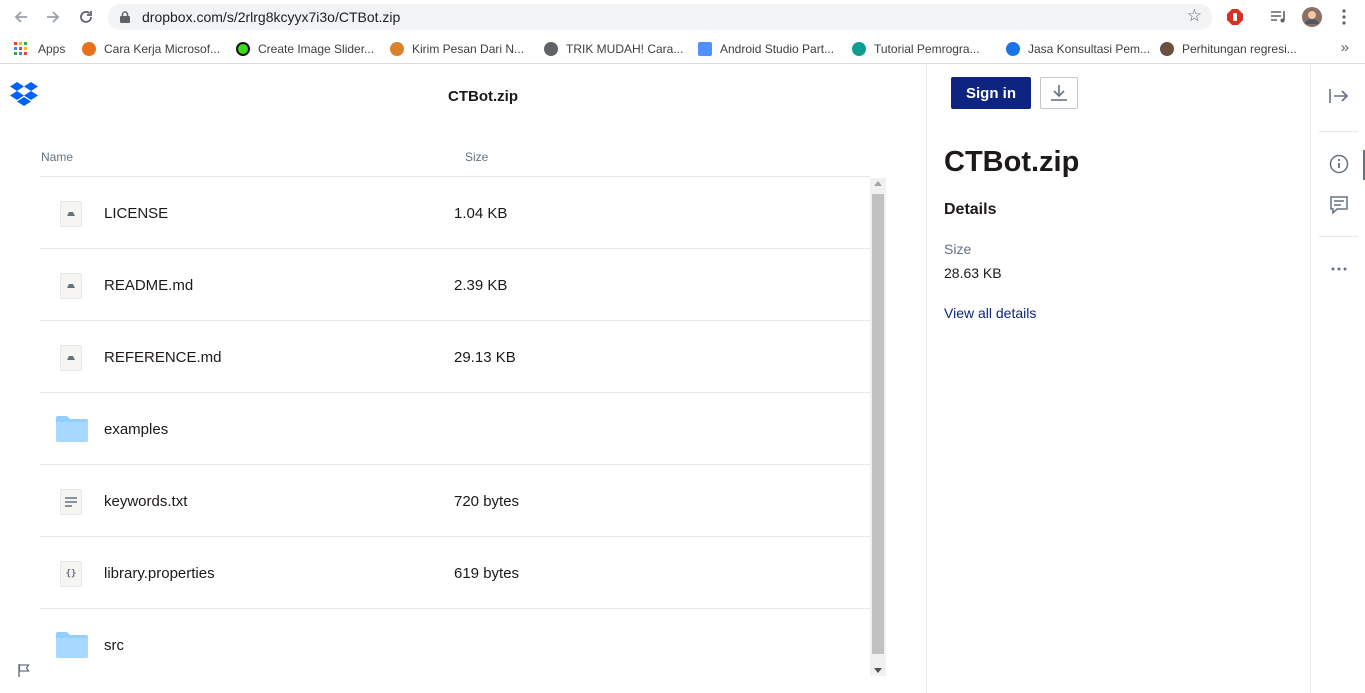  Describe the element at coordinates (878, 670) in the screenshot. I see `scroll-down-arrow-icon` at that location.